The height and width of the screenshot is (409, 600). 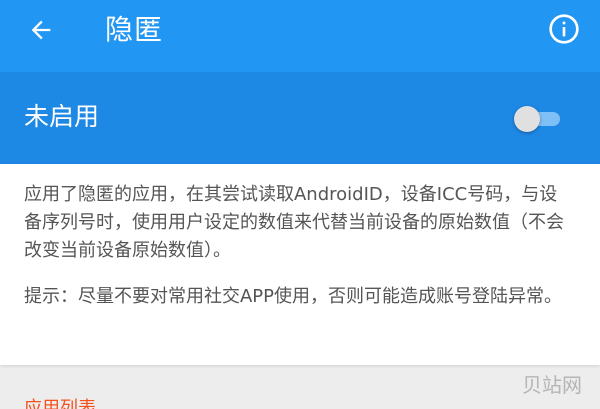 What do you see at coordinates (62, 116) in the screenshot?
I see `master-switch-label: 未启用` at bounding box center [62, 116].